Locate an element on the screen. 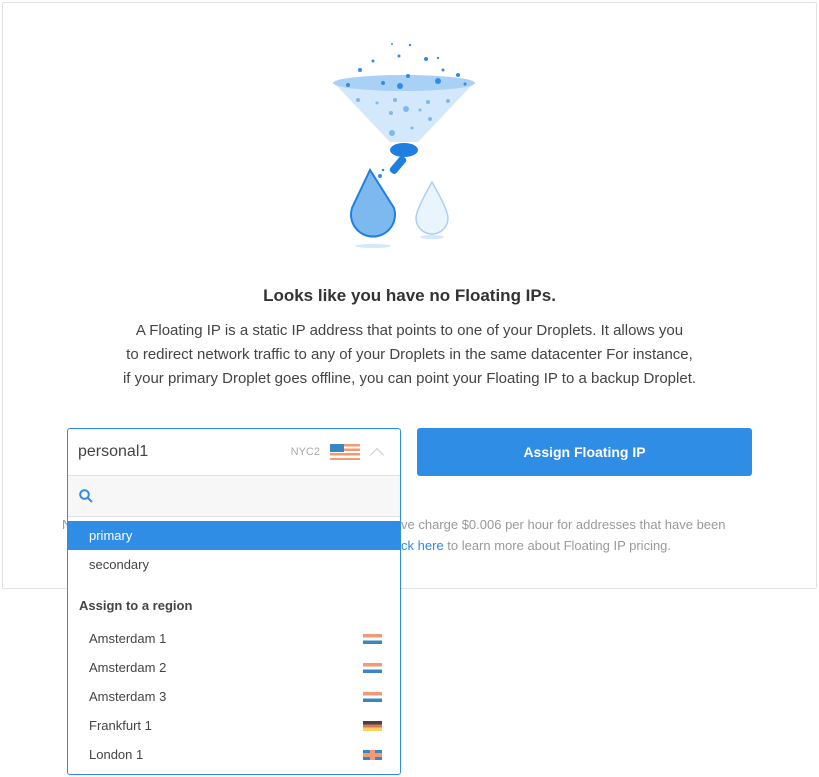 The height and width of the screenshot is (777, 819). option-secondary: secondary is located at coordinates (234, 564).